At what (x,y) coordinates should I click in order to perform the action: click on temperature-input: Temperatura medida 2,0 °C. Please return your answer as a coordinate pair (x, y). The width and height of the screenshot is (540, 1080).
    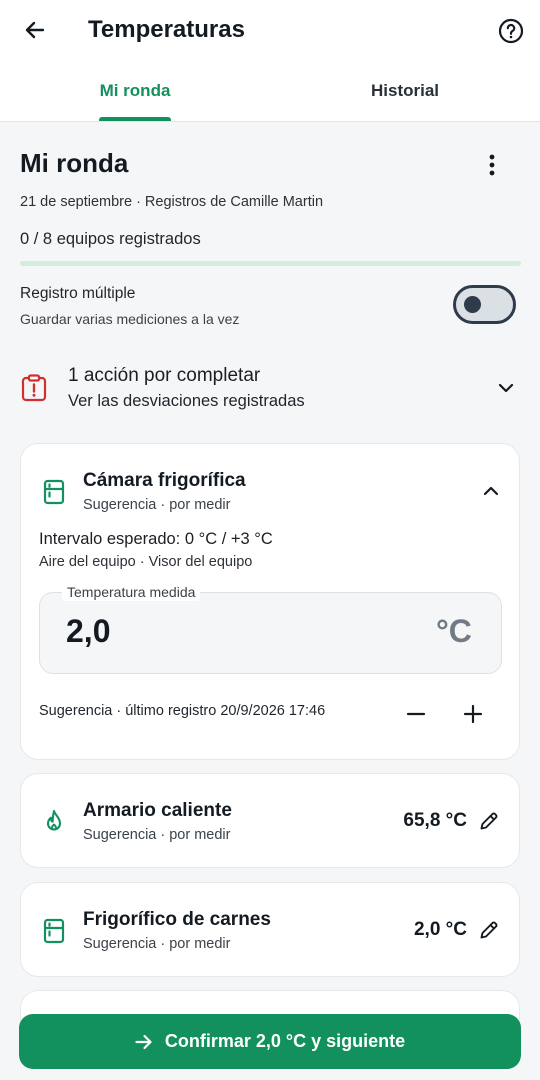
    Looking at the image, I should click on (270, 628).